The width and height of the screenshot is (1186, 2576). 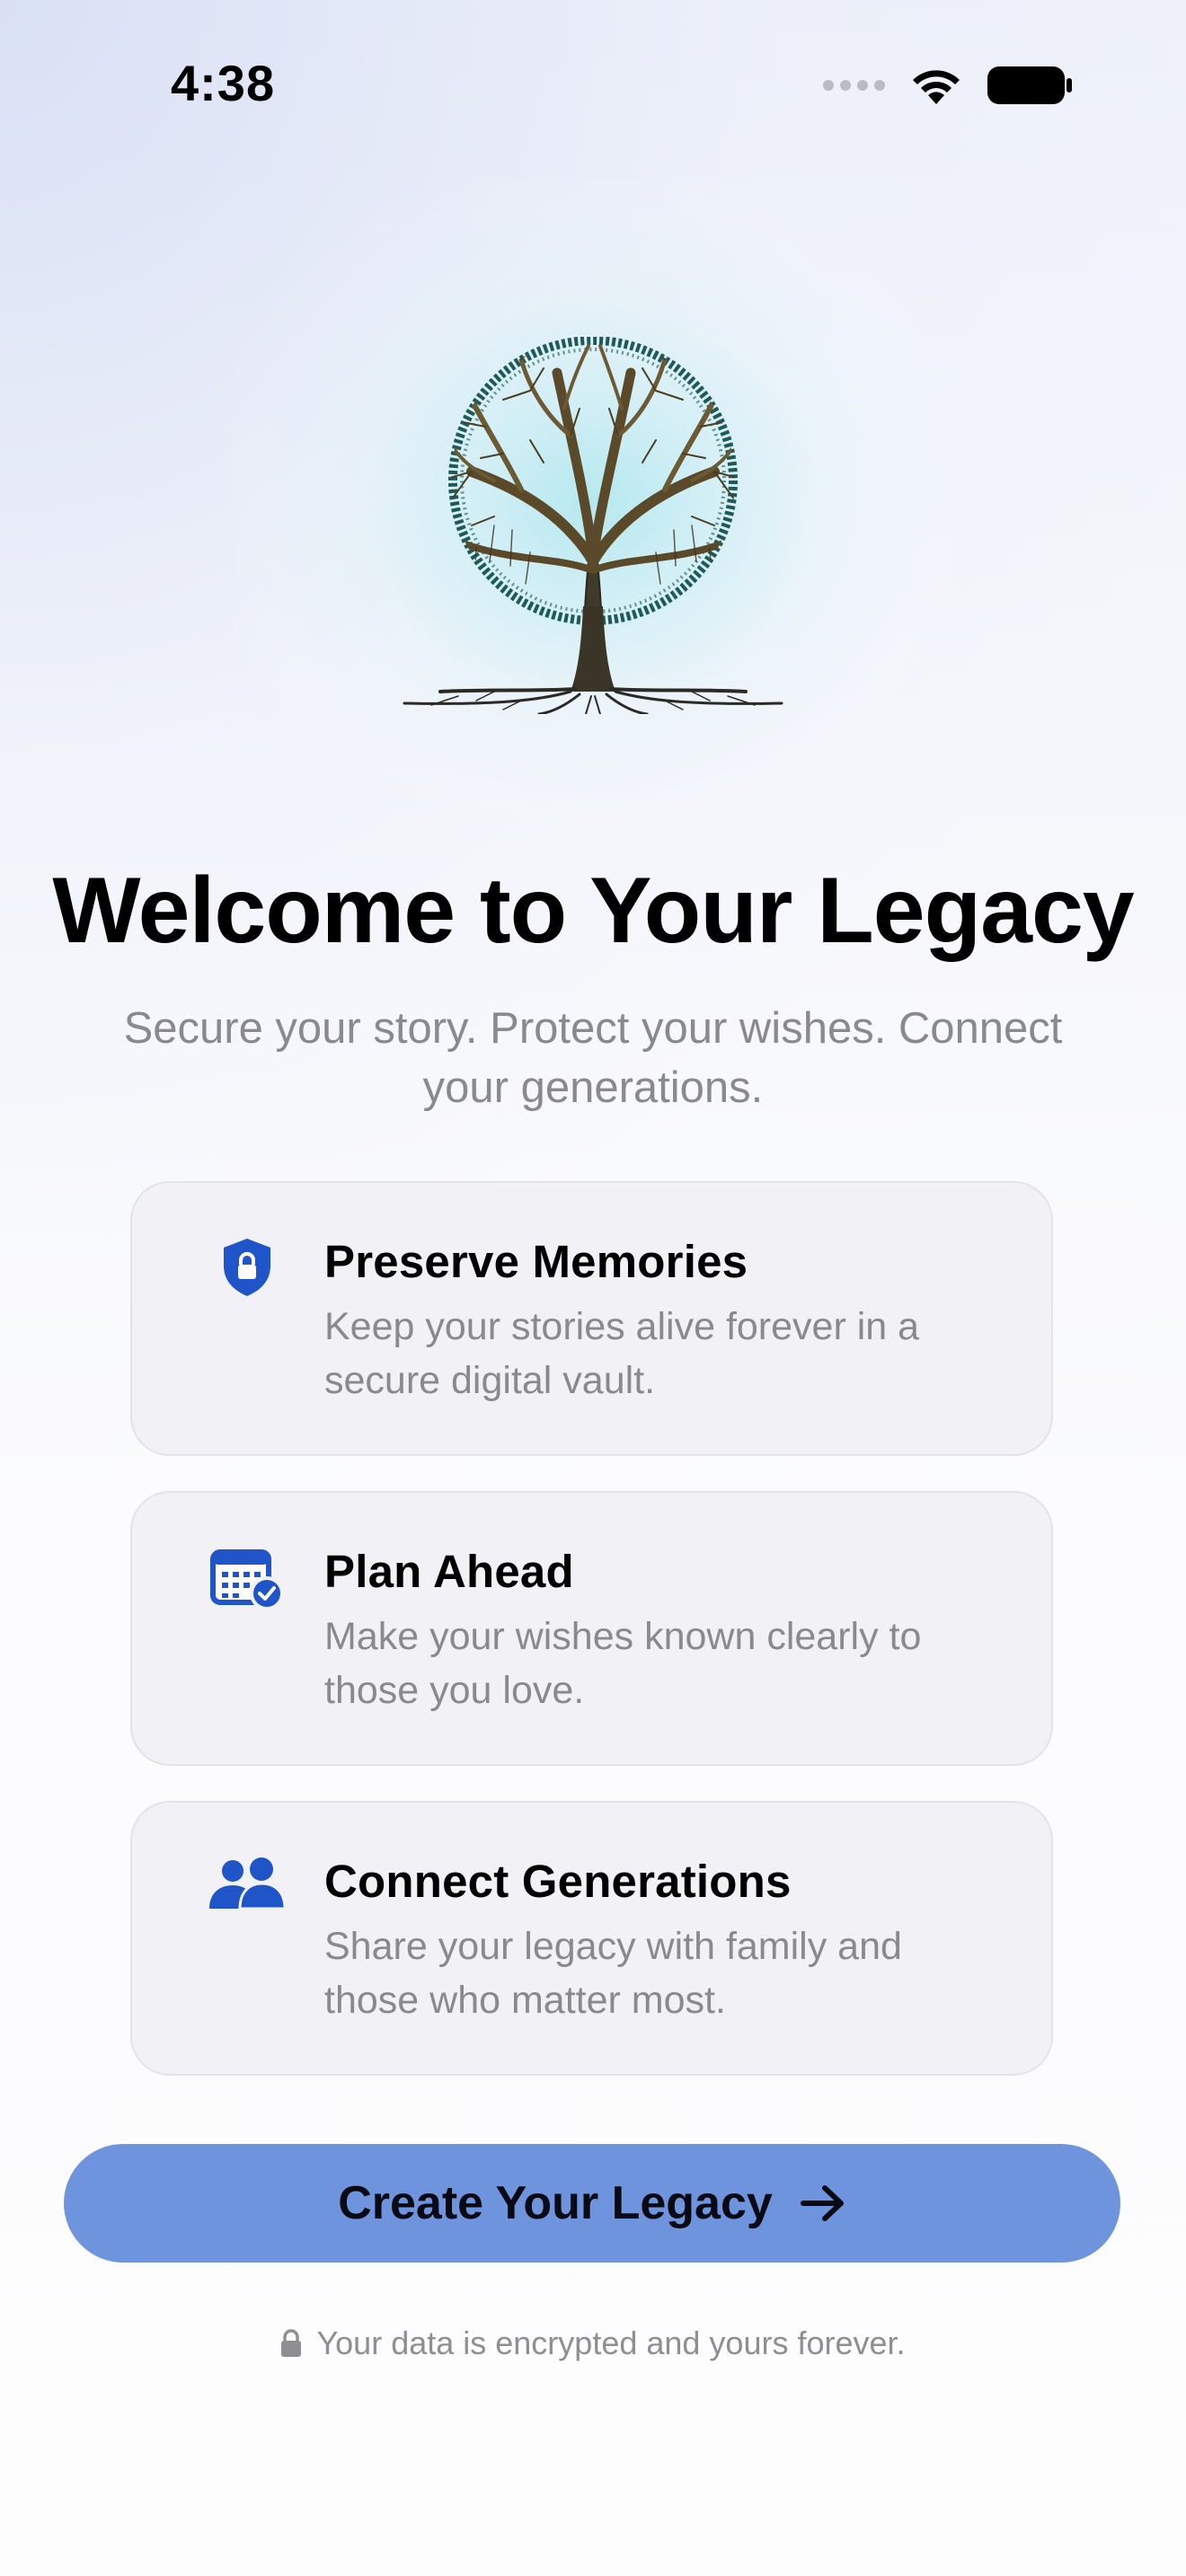 What do you see at coordinates (1029, 85) in the screenshot?
I see `battery-icon` at bounding box center [1029, 85].